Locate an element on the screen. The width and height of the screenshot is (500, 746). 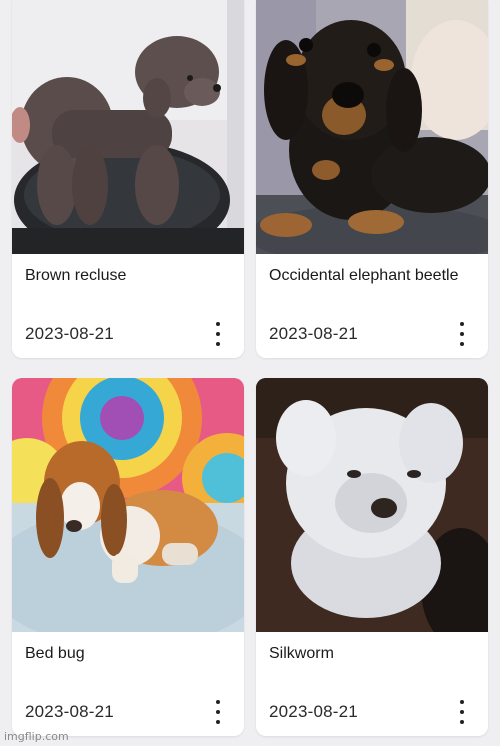
card-title: Bed bug is located at coordinates (55, 653).